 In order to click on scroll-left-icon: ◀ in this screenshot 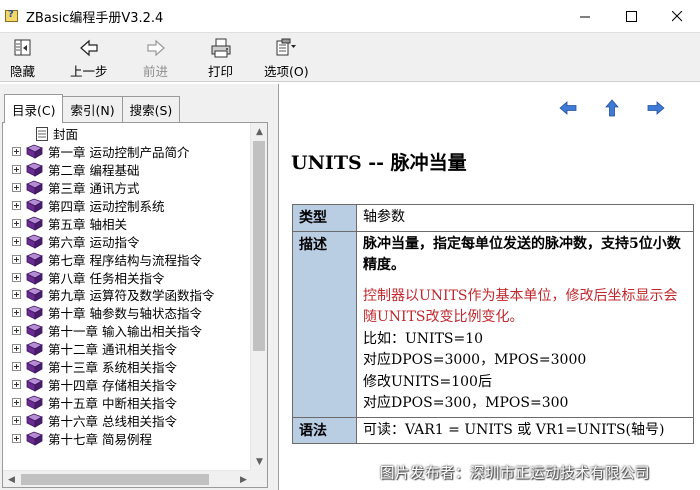, I will do `click(11, 479)`.